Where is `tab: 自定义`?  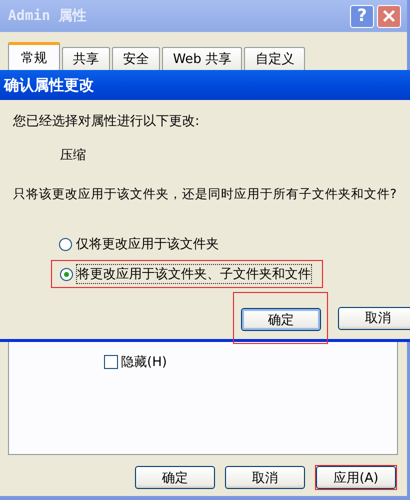
tab: 自定义 is located at coordinates (275, 58).